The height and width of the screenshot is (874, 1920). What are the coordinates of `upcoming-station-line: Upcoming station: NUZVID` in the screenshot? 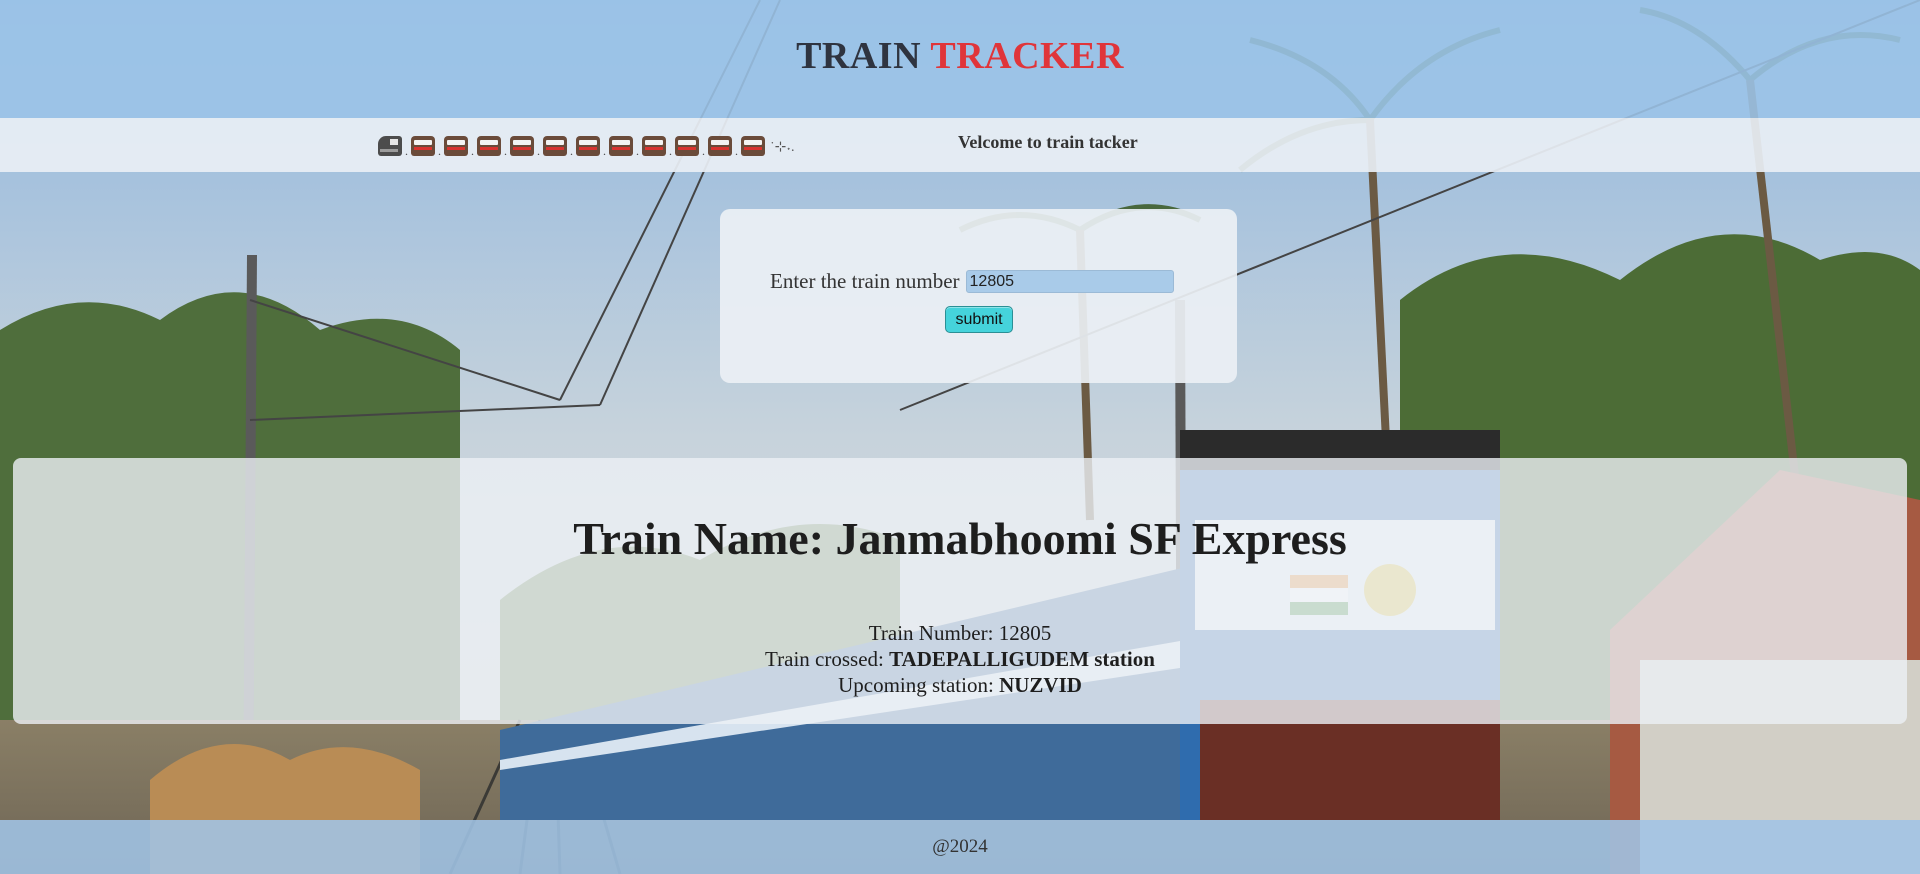 It's located at (960, 685).